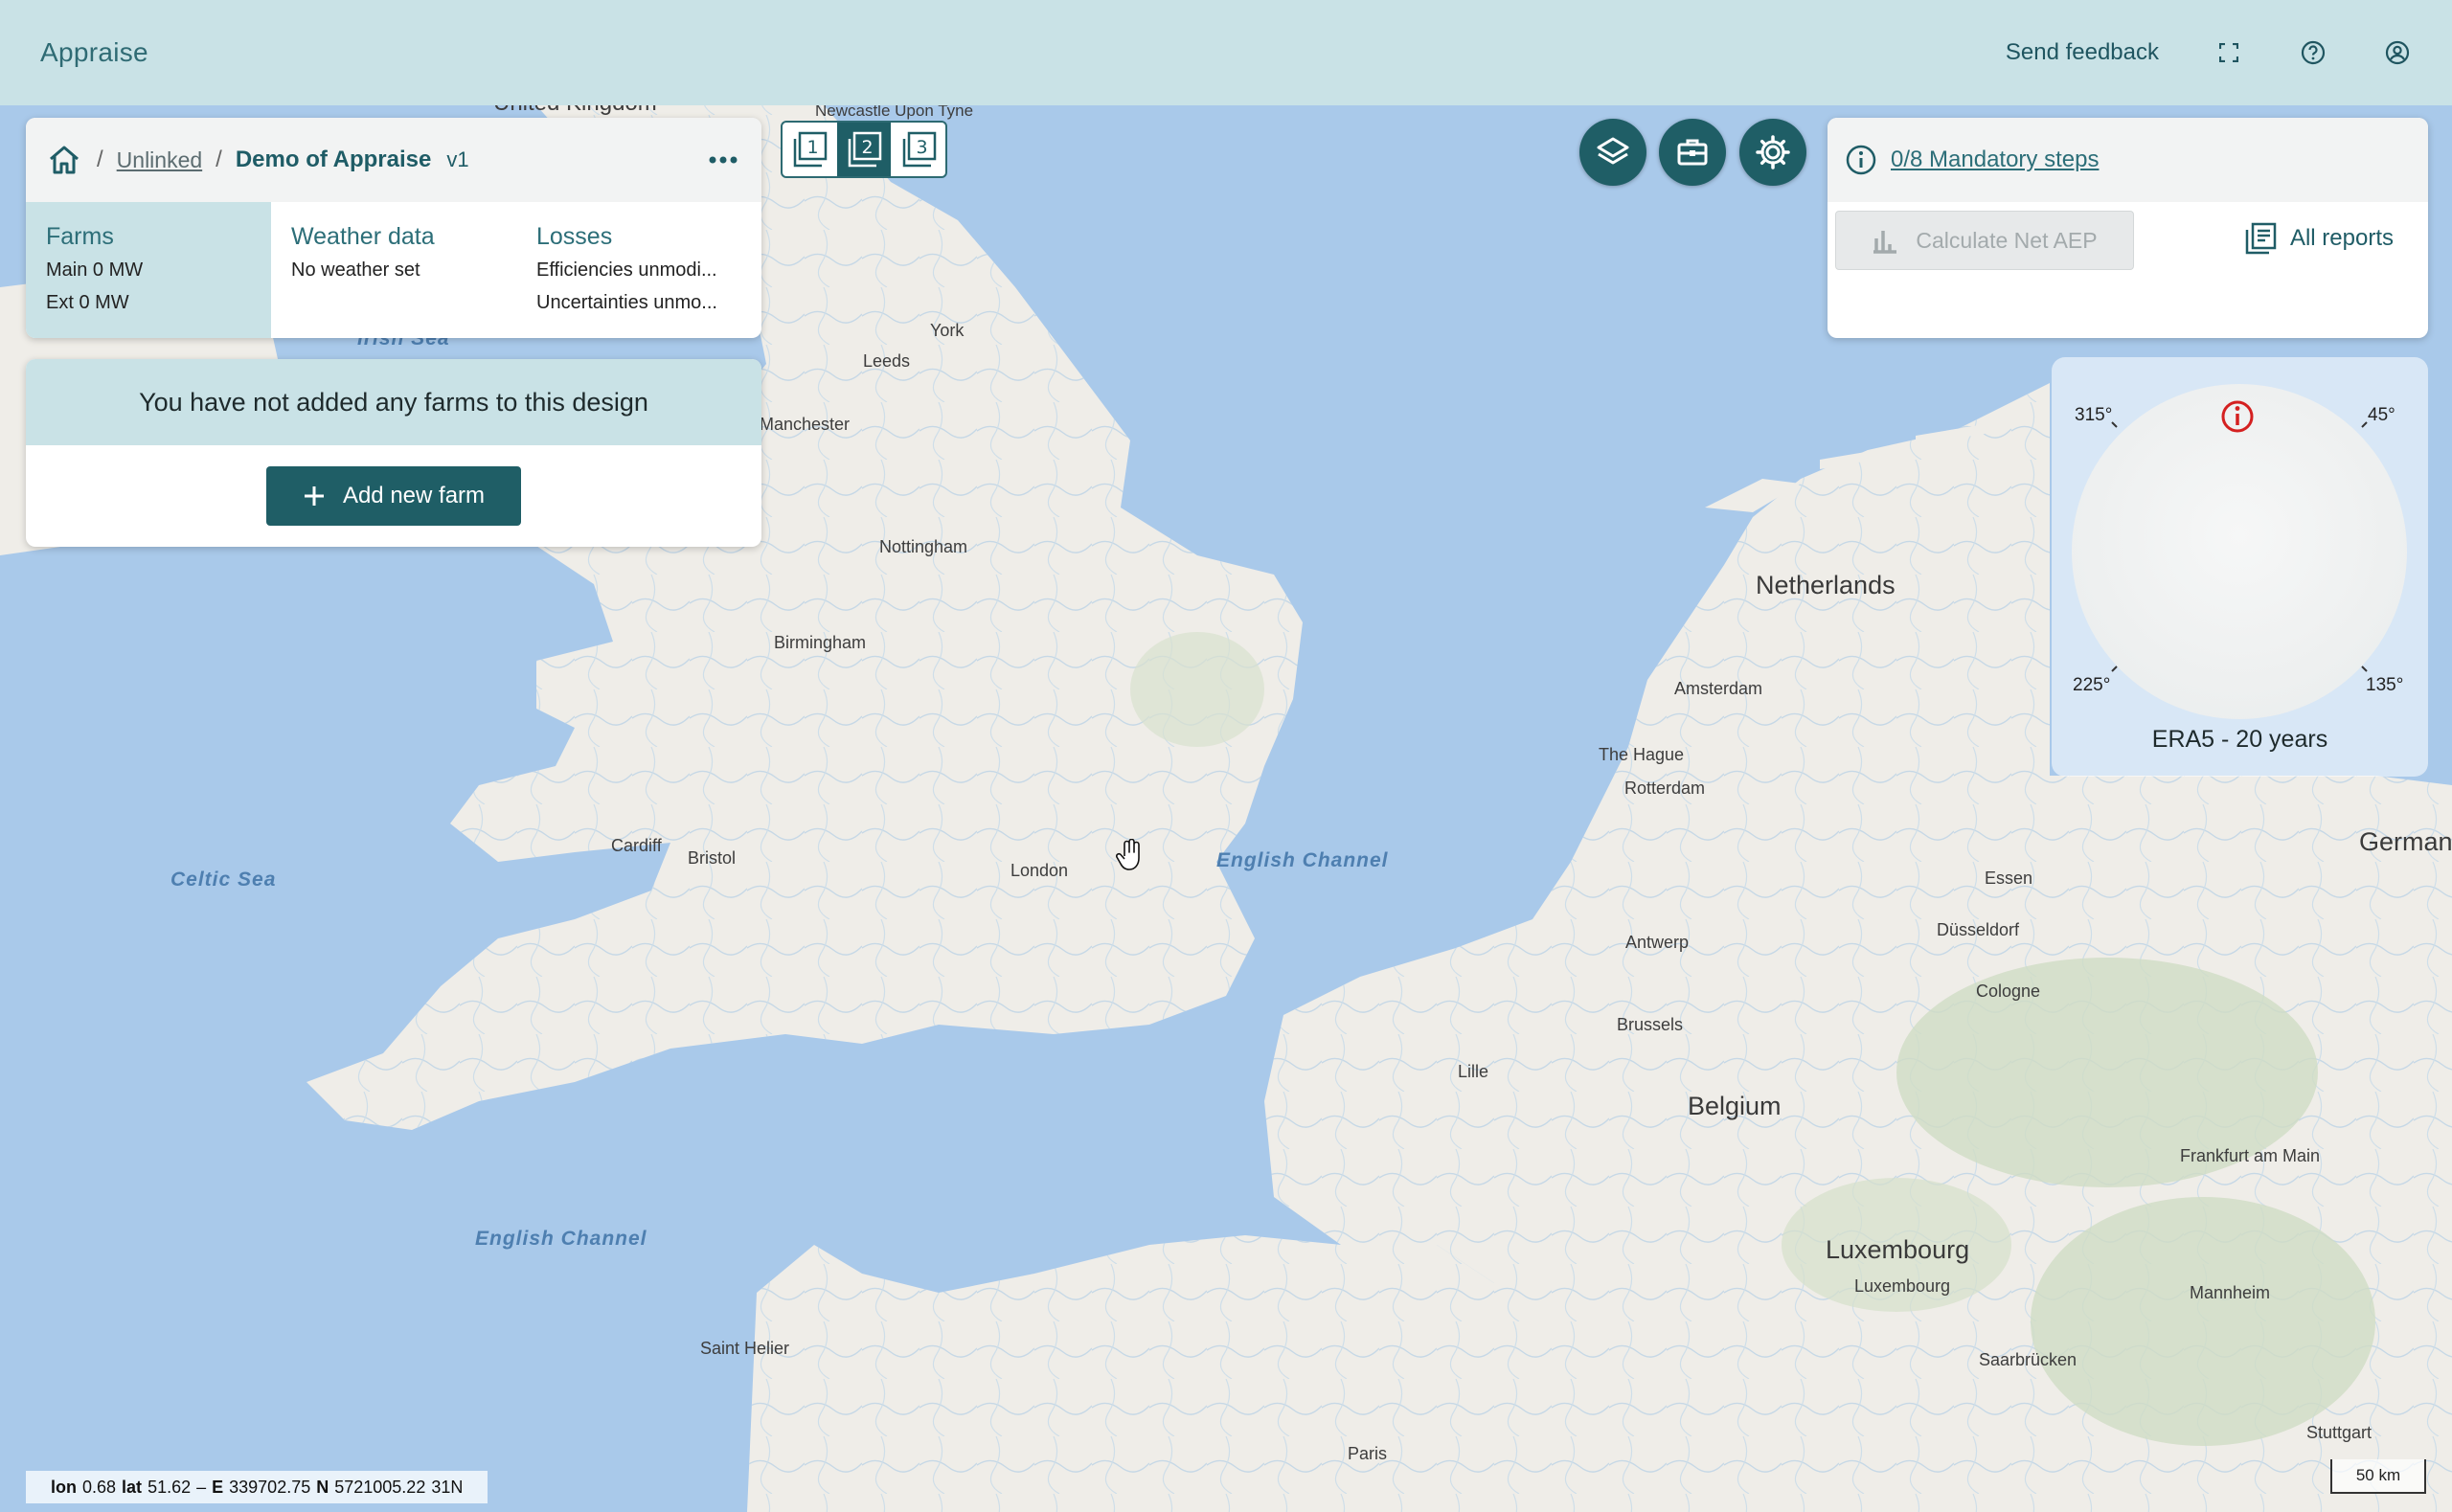  I want to click on breadcrumb-design-name: Demo of Appraise, so click(333, 160).